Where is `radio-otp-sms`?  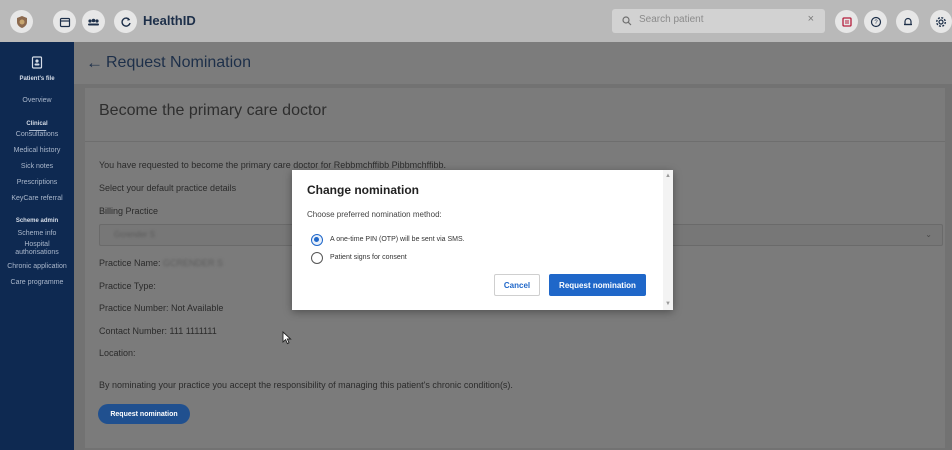 radio-otp-sms is located at coordinates (317, 240).